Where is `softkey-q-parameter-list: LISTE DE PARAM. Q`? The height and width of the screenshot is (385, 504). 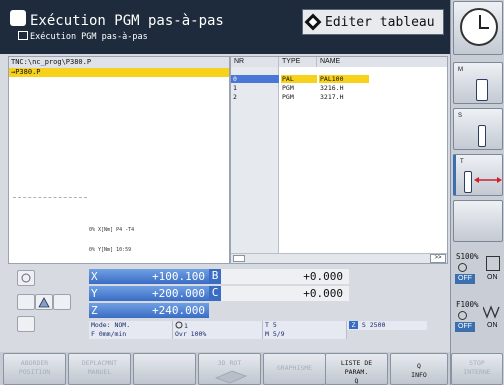 softkey-q-parameter-list: LISTE DE PARAM. Q is located at coordinates (356, 369).